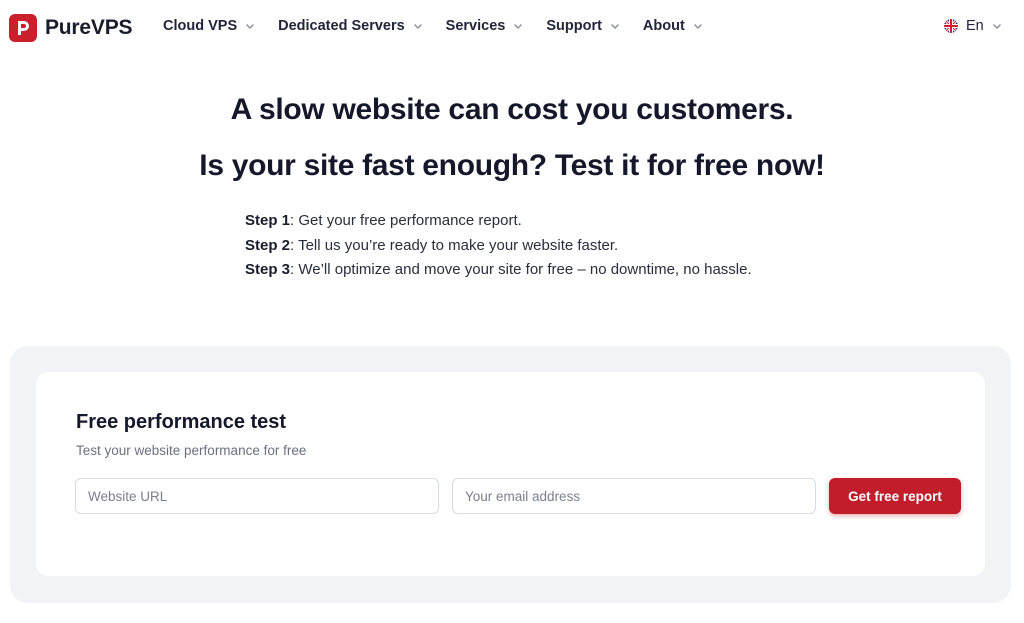 The height and width of the screenshot is (623, 1024). What do you see at coordinates (341, 26) in the screenshot?
I see `nav-label: Dedicated Servers` at bounding box center [341, 26].